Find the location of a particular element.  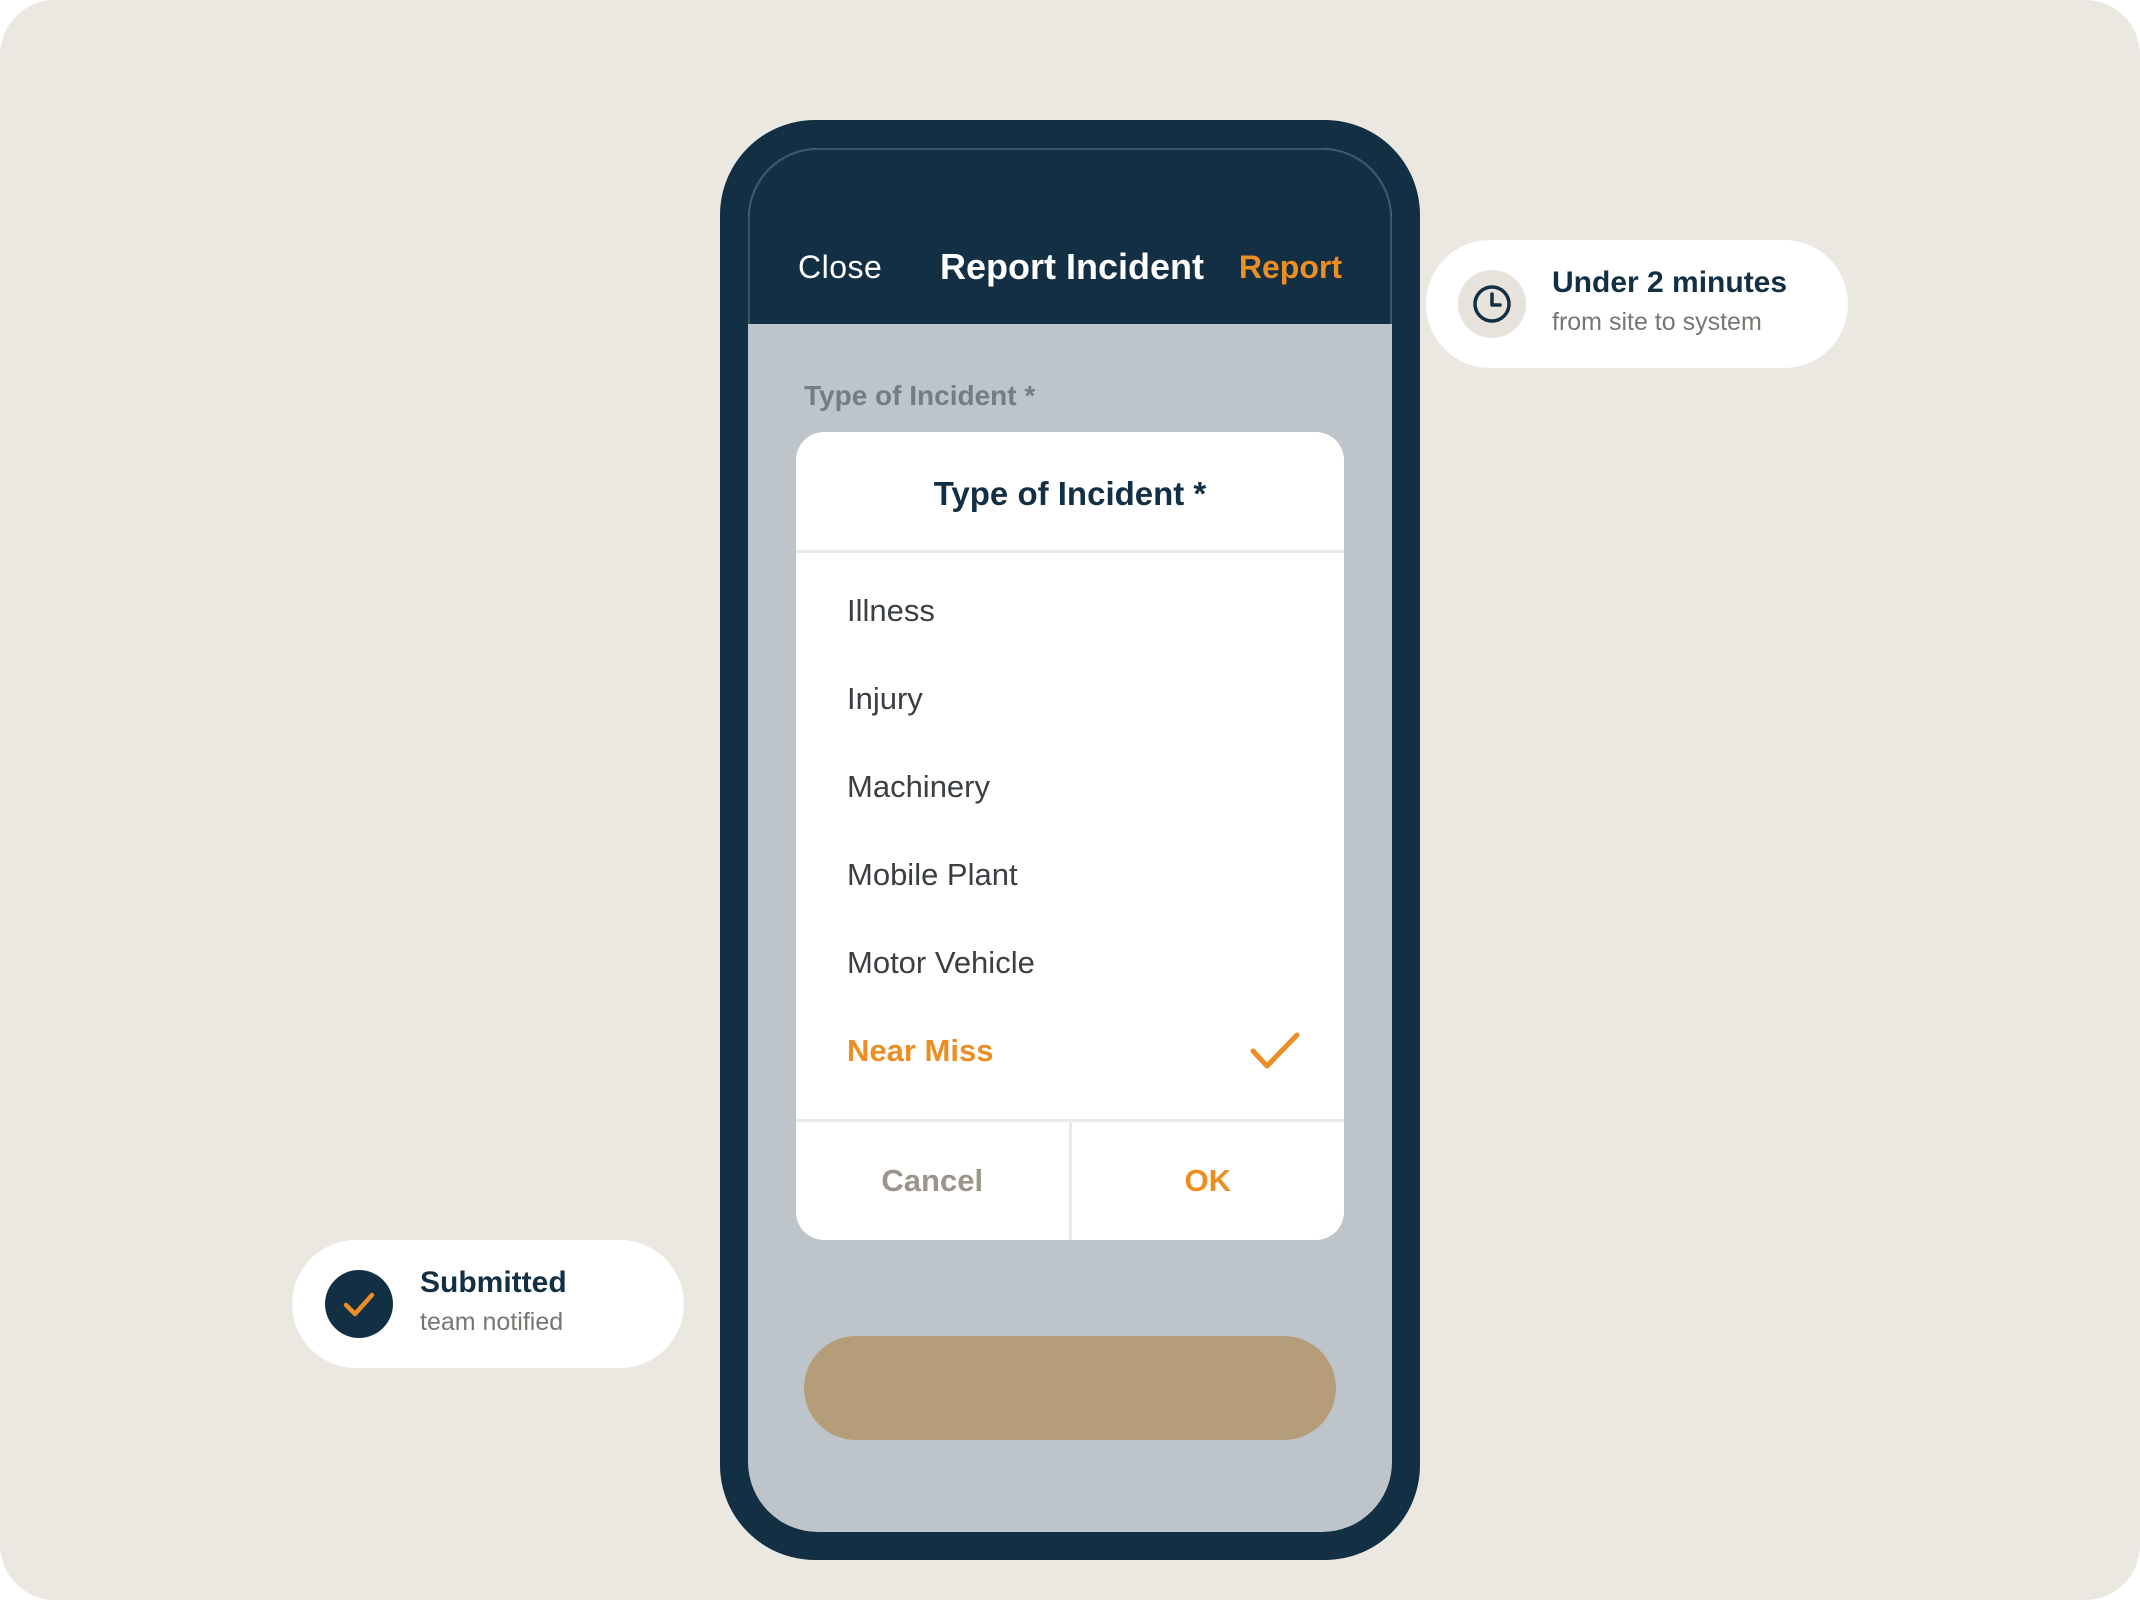

dialog-actions: Cancel OK is located at coordinates (1070, 1179).